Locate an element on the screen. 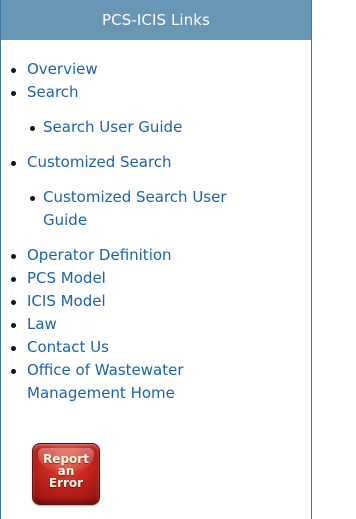 The height and width of the screenshot is (519, 356). link-customized-search-user-guide: Customized Search User Guide is located at coordinates (135, 208).